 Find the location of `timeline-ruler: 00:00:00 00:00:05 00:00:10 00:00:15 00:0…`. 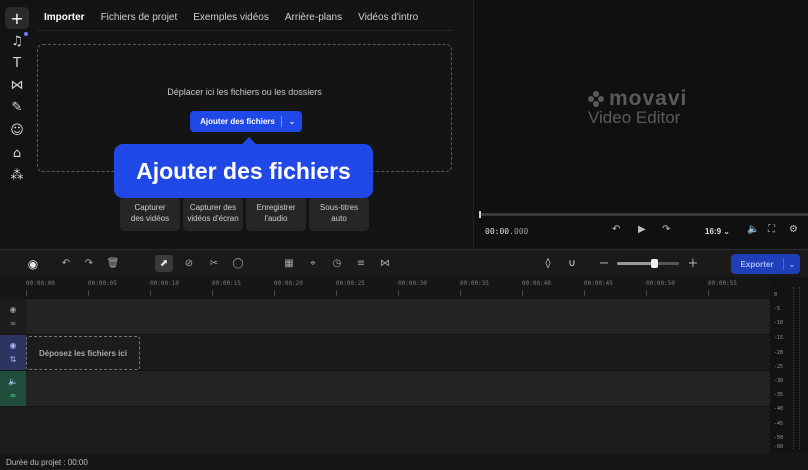

timeline-ruler: 00:00:00 00:00:05 00:00:10 00:00:15 00:0… is located at coordinates (385, 287).